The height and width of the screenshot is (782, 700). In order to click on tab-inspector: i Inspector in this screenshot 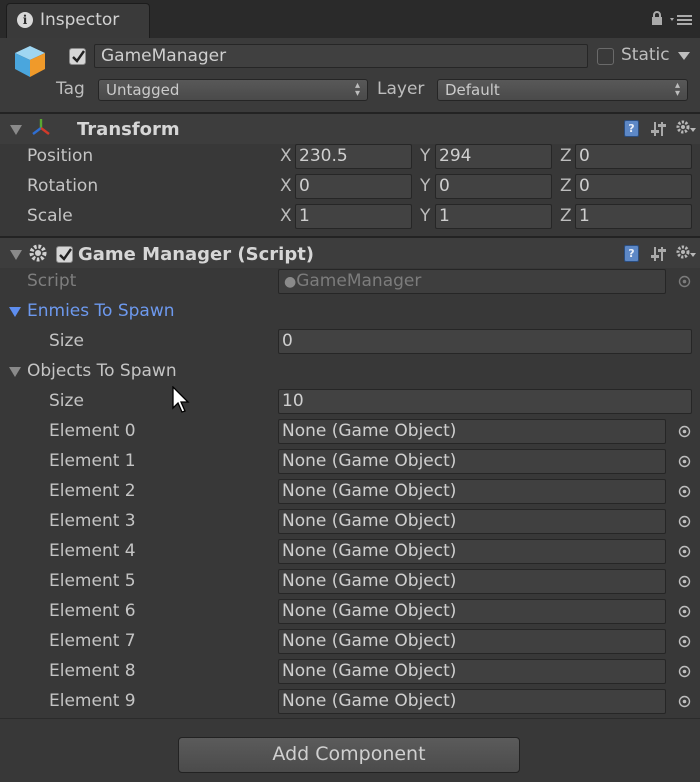, I will do `click(78, 20)`.